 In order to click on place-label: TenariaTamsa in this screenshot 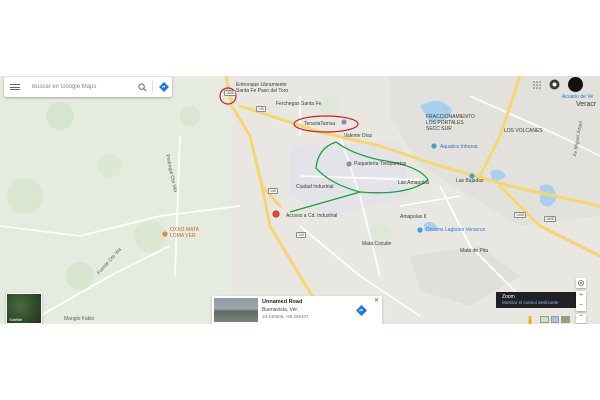, I will do `click(319, 124)`.